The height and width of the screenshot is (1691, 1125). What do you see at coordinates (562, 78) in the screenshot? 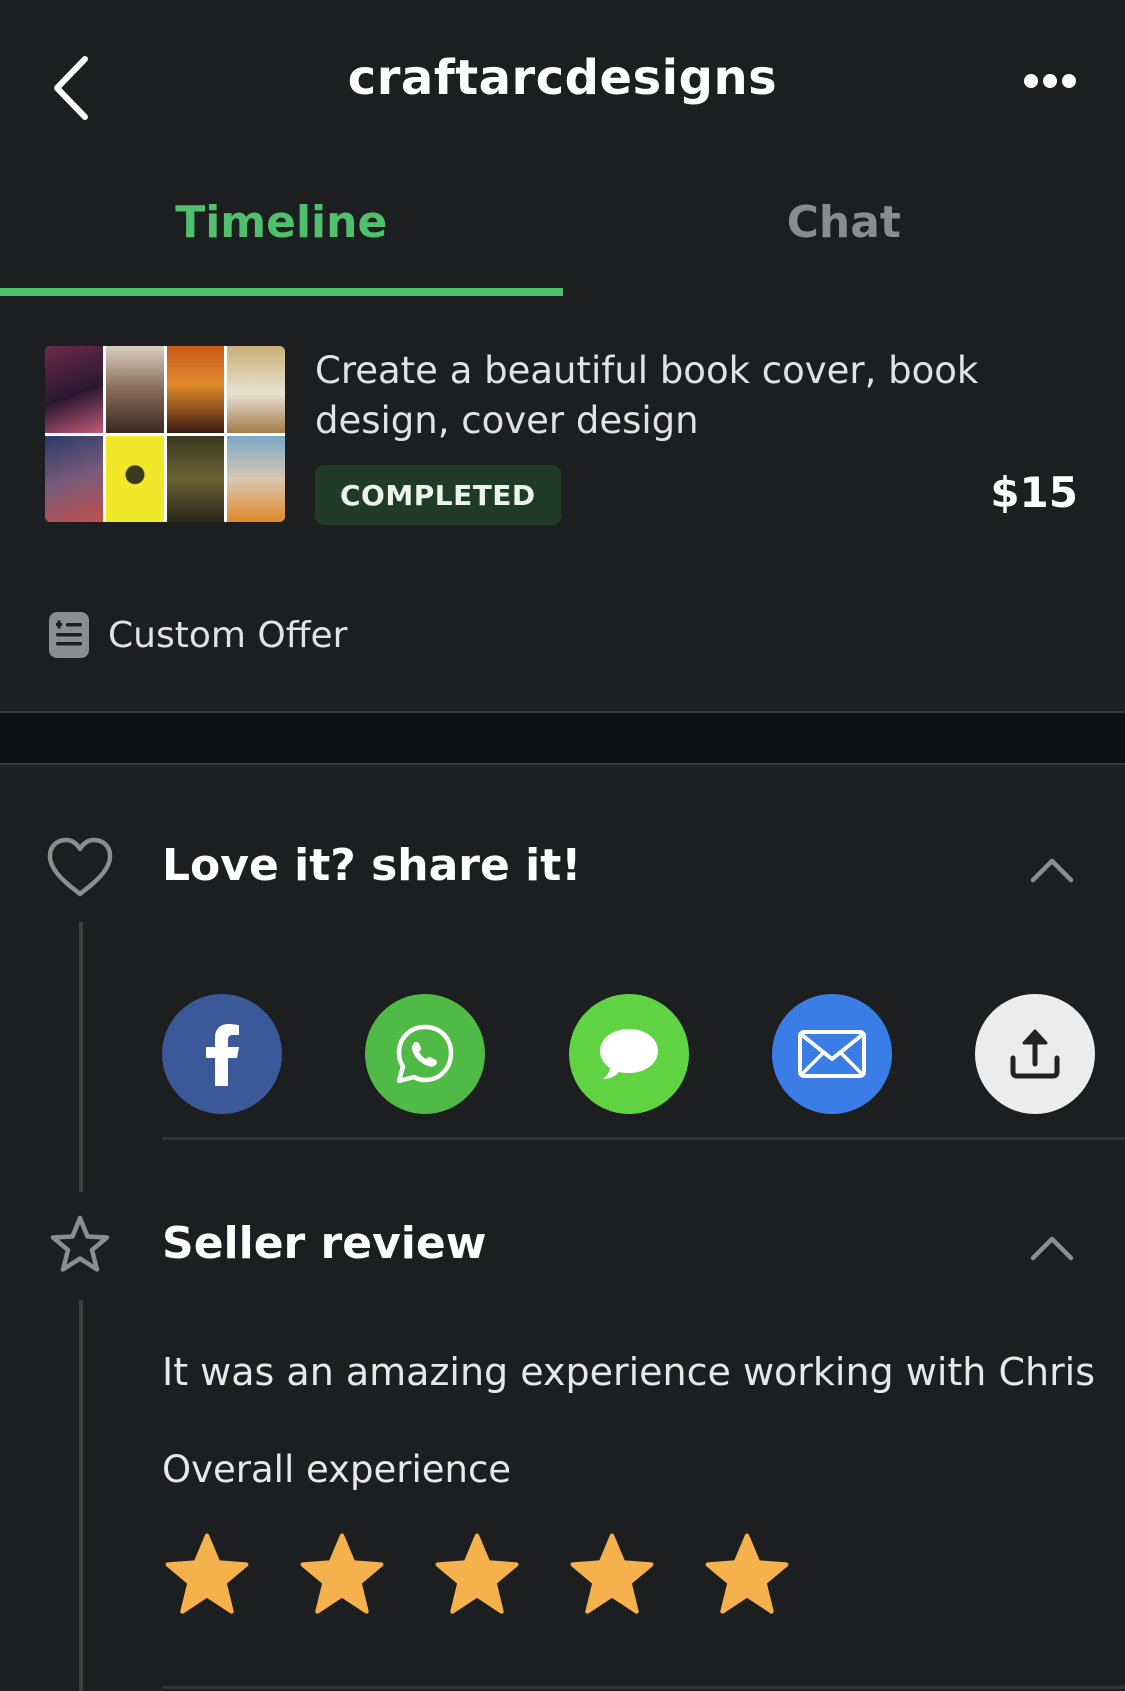
I see `page-title: craftarcdesigns` at bounding box center [562, 78].